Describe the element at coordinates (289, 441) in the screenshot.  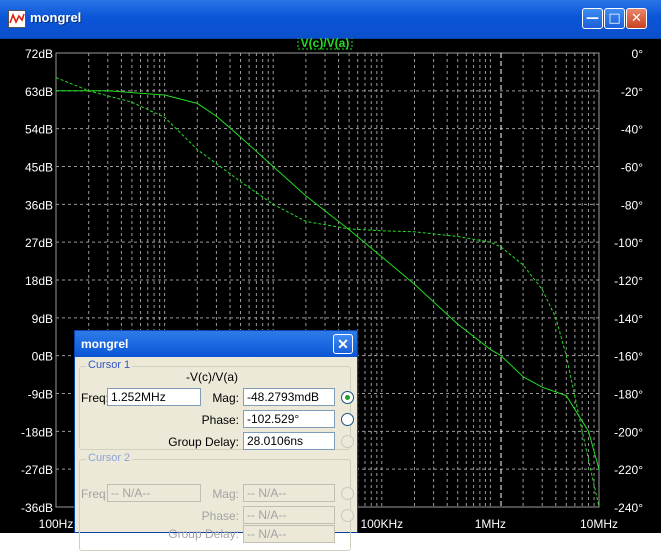
I see `cursor1-group-delay-field: 28.0106ns` at that location.